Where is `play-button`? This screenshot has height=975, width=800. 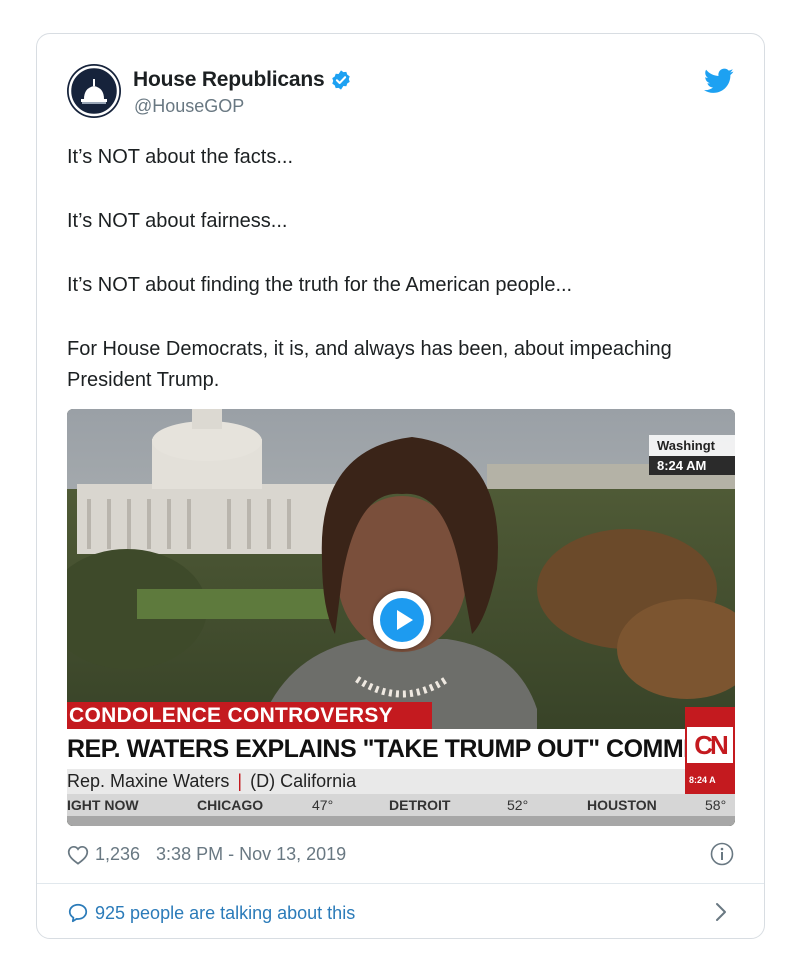
play-button is located at coordinates (402, 620).